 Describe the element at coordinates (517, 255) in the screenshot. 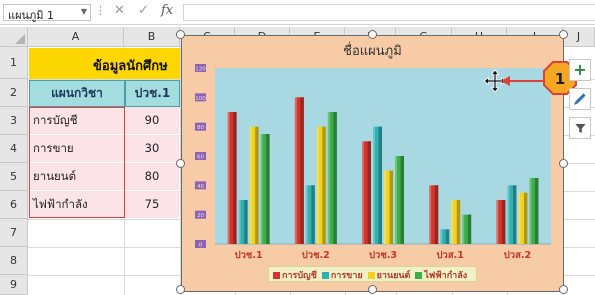

I see `x-tick-label: ปวส.2` at that location.